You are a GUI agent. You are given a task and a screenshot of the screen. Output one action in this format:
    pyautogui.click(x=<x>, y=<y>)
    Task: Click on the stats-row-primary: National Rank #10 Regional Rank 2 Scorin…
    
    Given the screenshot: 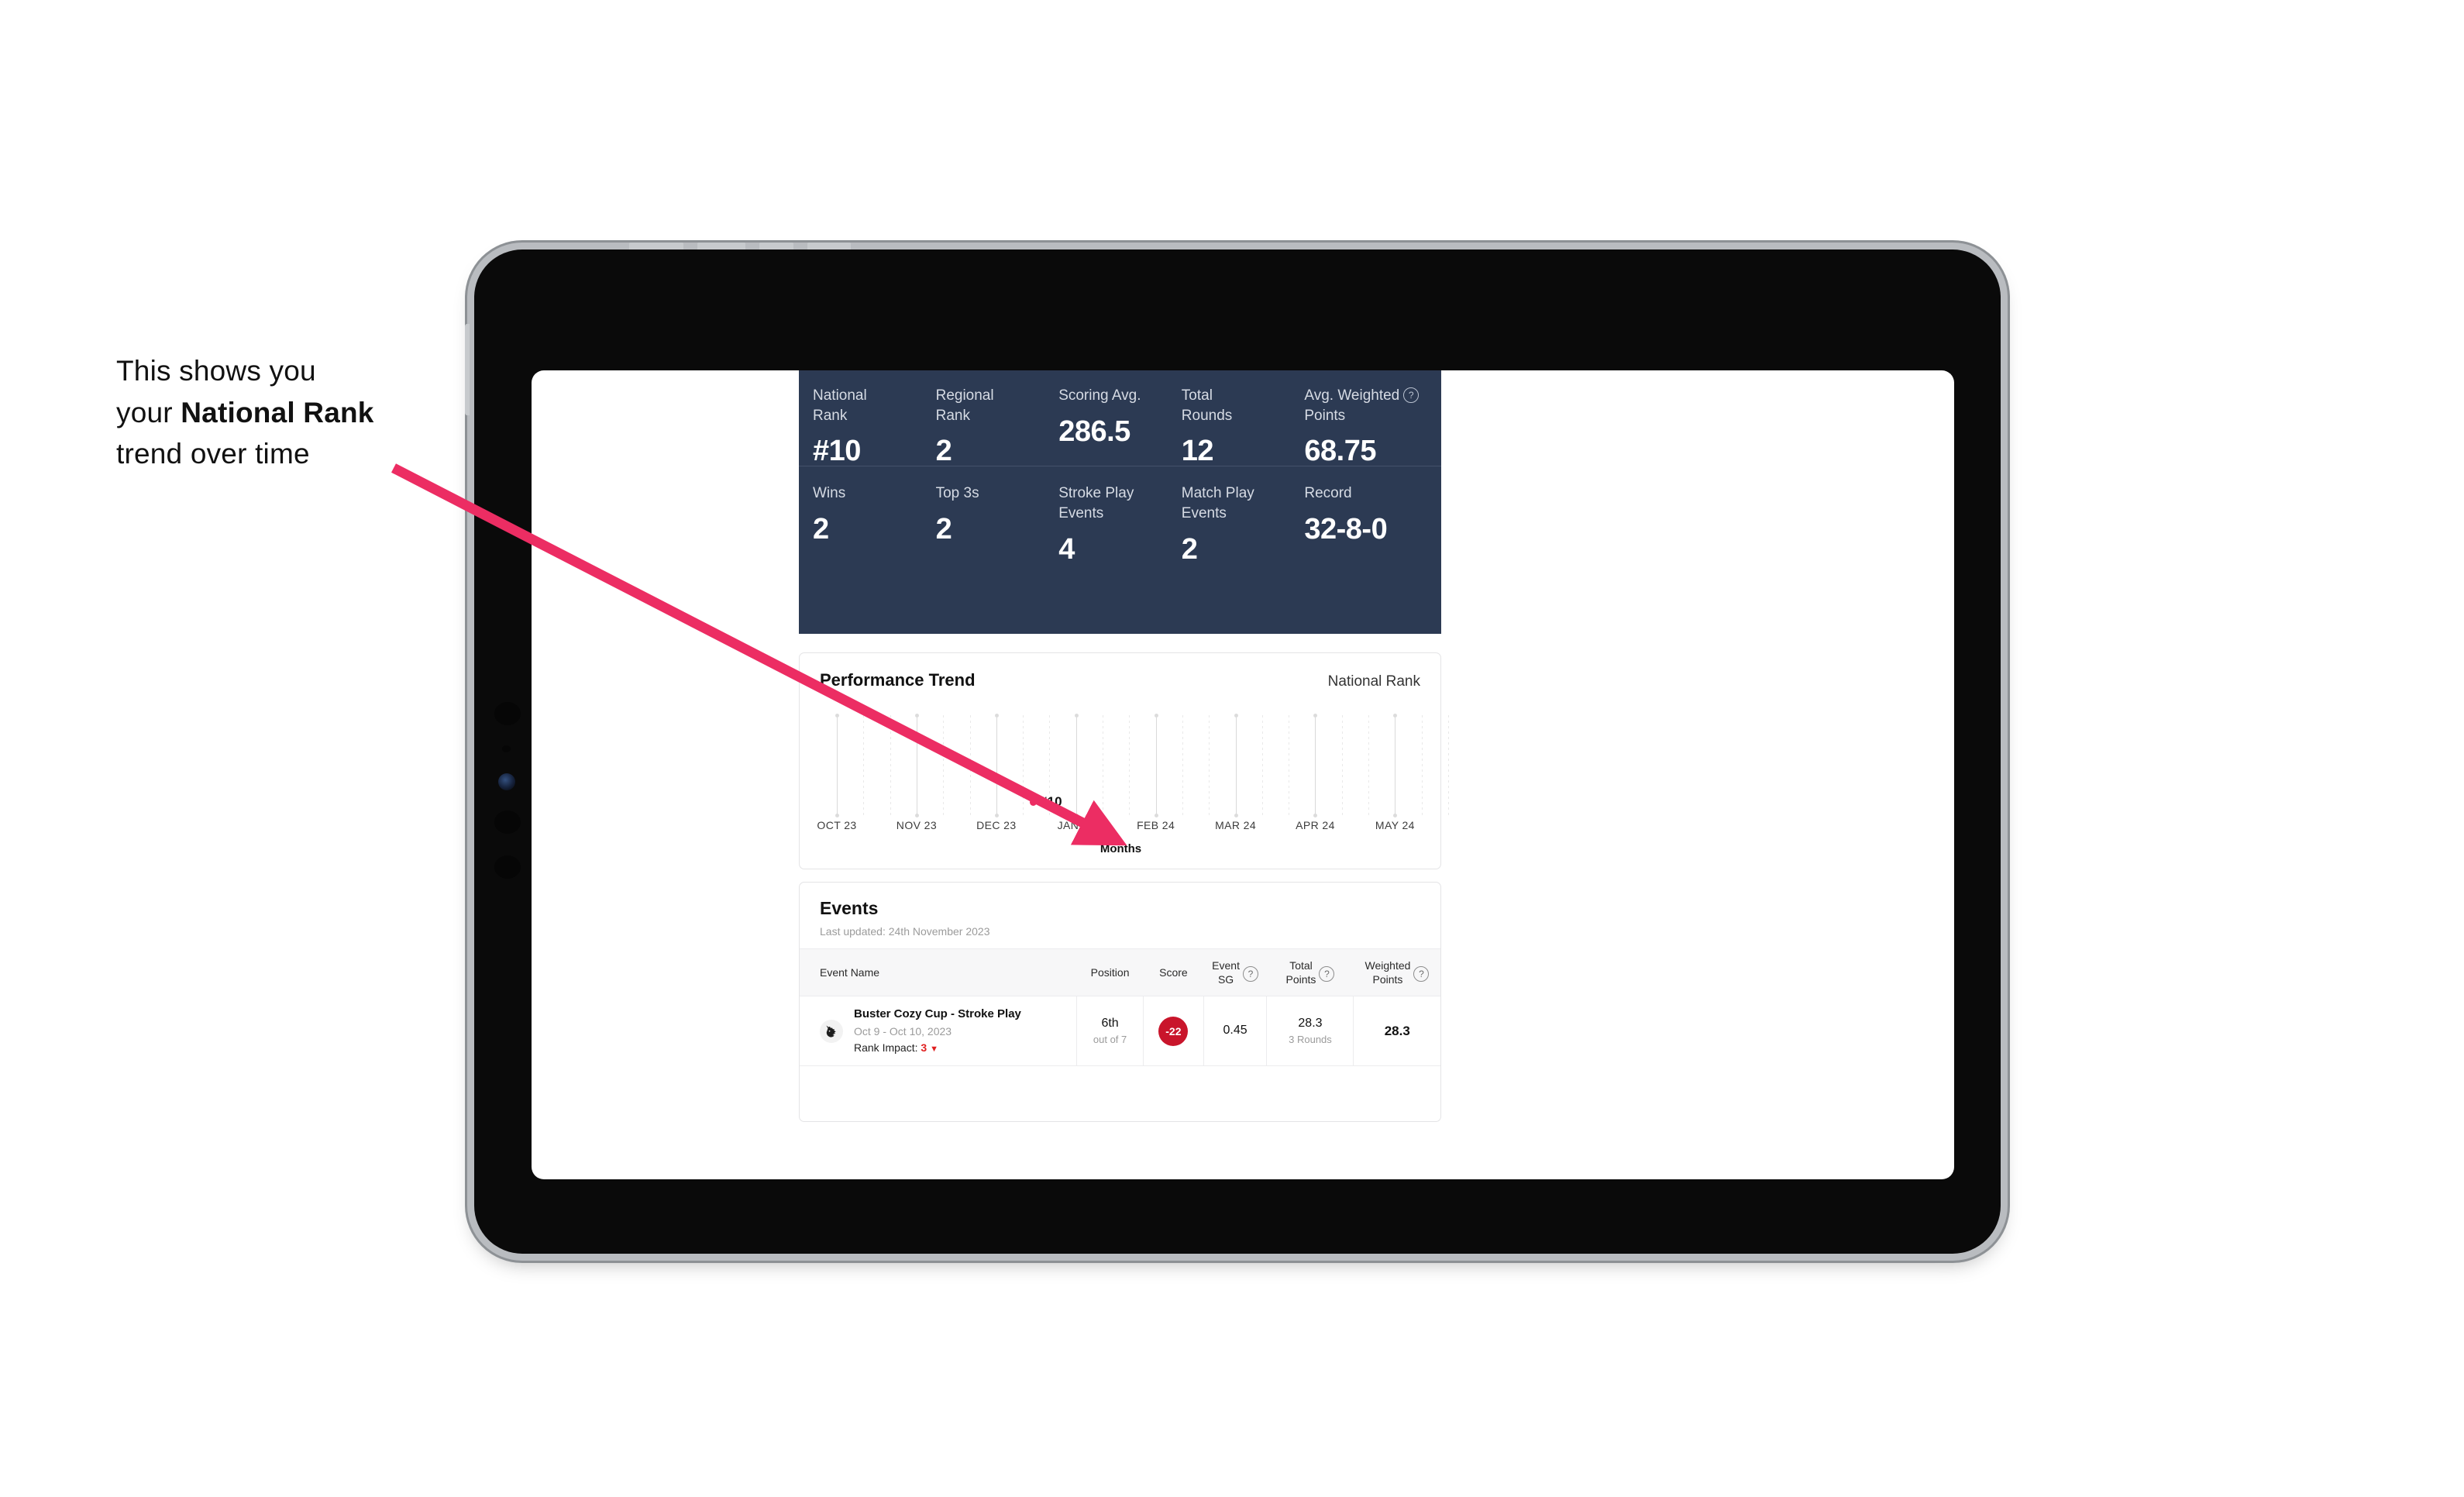 What is the action you would take?
    pyautogui.click(x=1120, y=418)
    